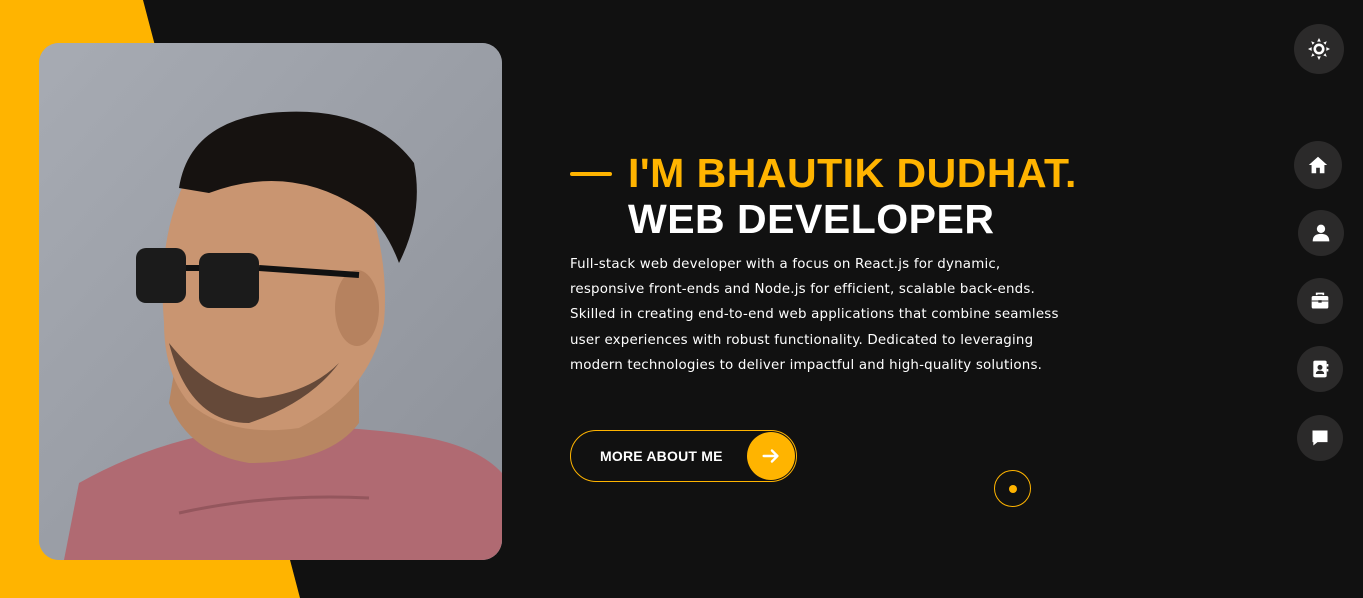 Image resolution: width=1363 pixels, height=598 pixels. I want to click on user-icon, so click(1321, 233).